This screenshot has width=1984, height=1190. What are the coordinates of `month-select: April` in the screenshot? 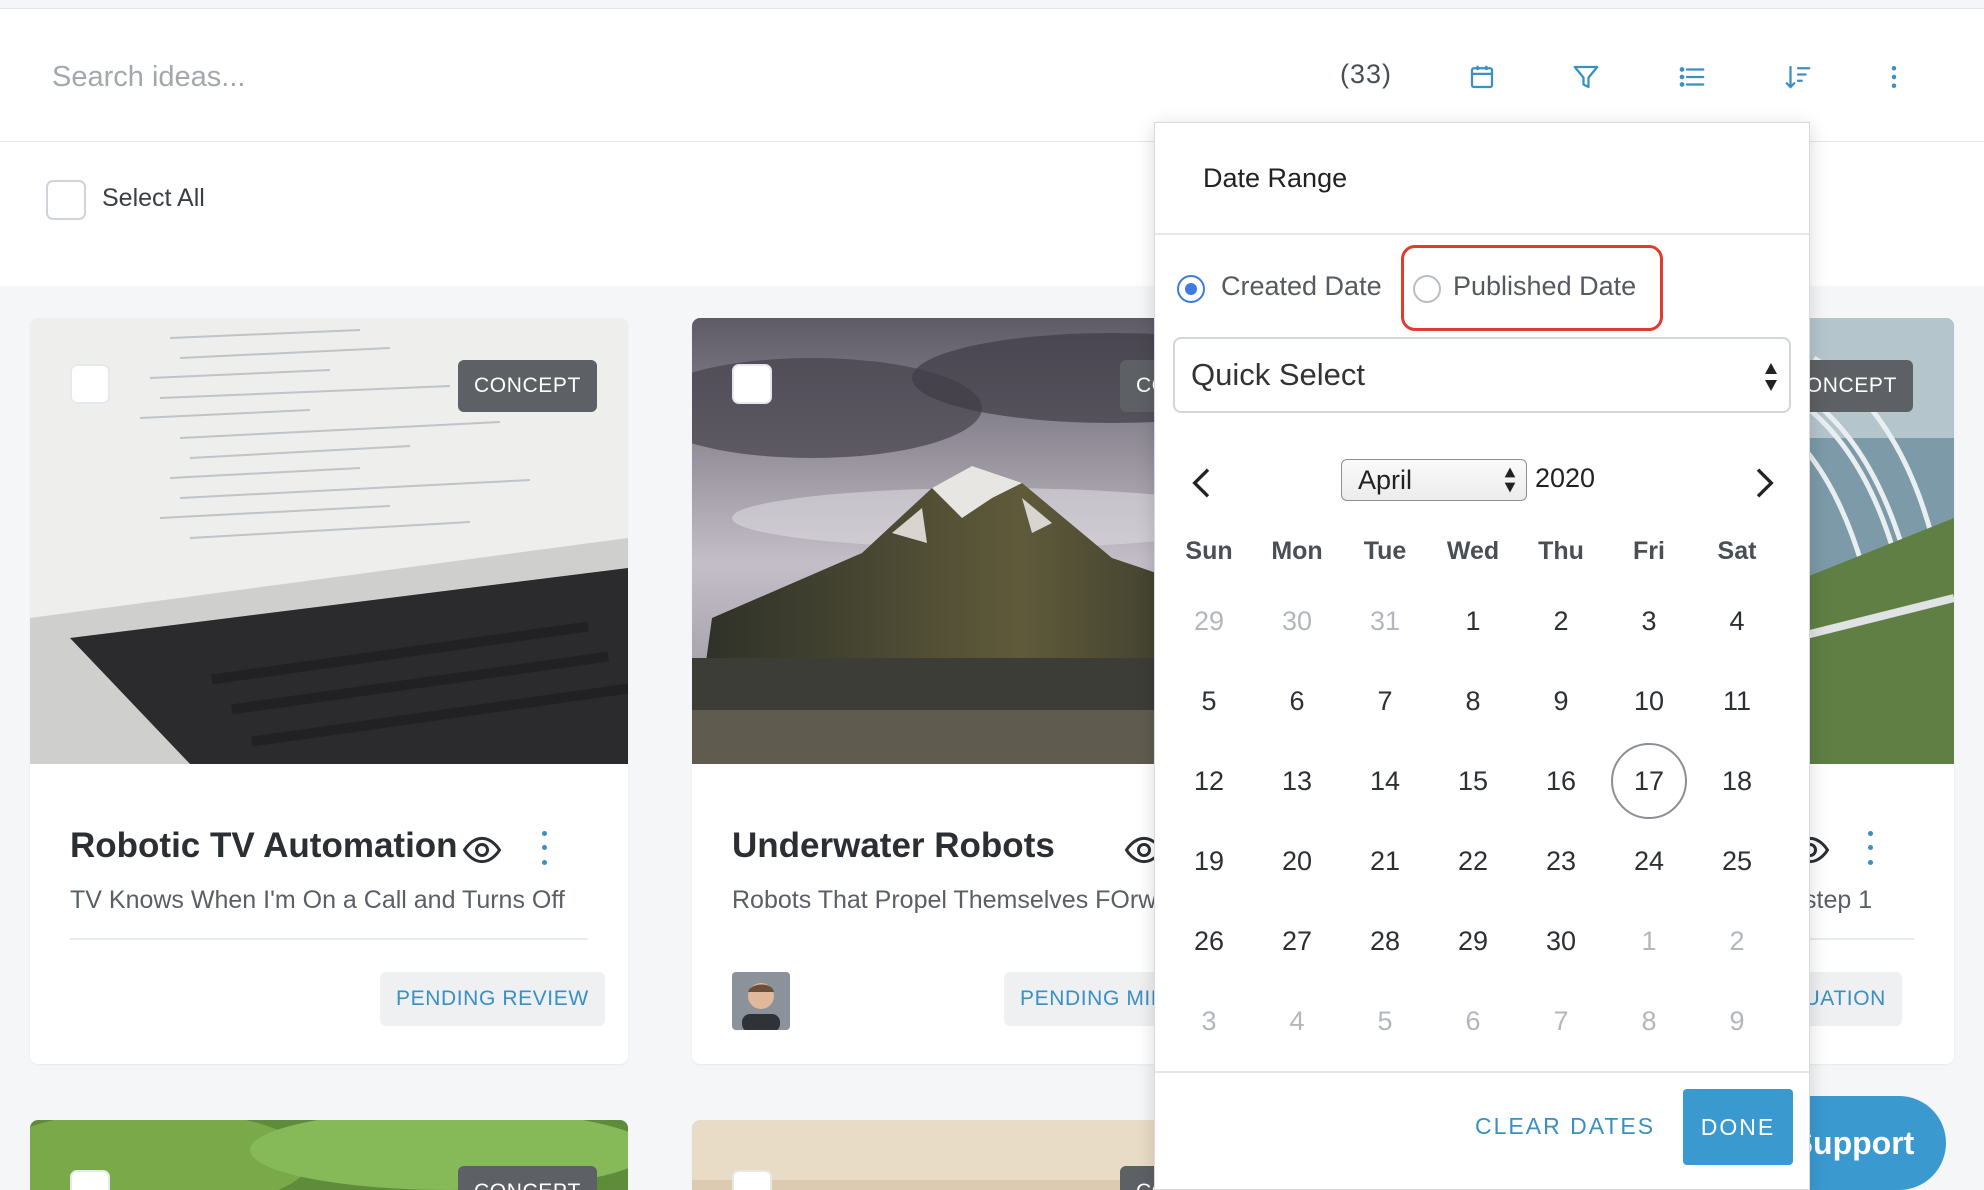 It's located at (1434, 480).